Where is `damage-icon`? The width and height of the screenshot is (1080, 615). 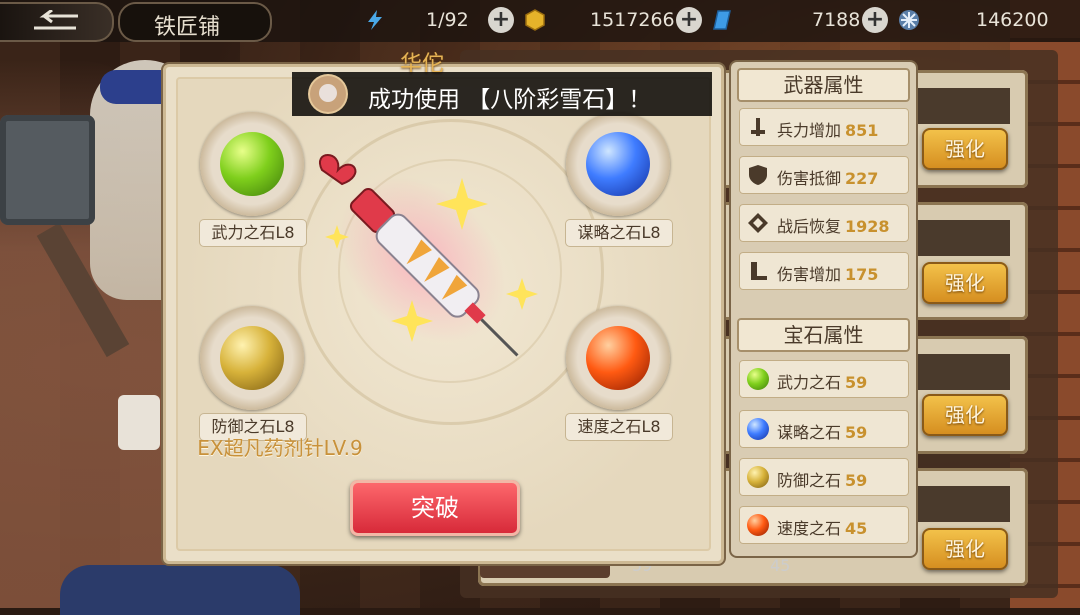
damage-icon is located at coordinates (759, 271).